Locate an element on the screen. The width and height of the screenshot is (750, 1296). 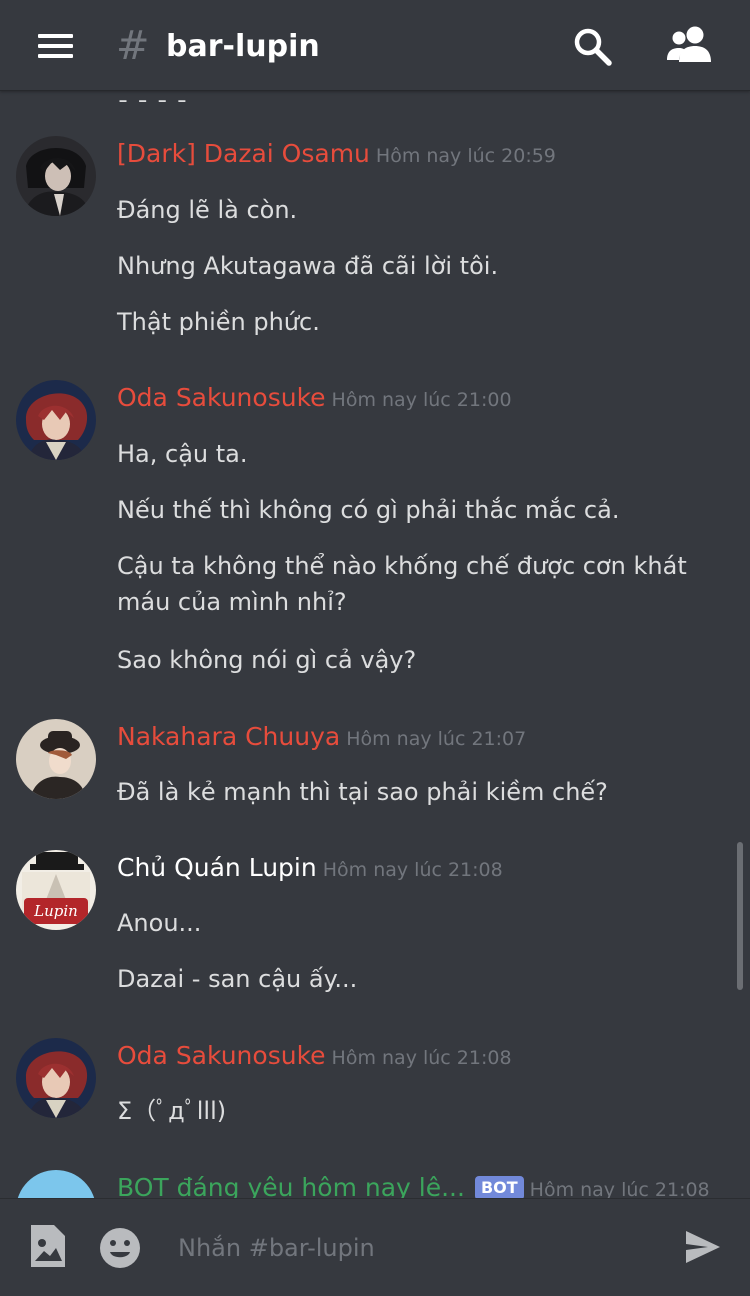
members-icon is located at coordinates (690, 45).